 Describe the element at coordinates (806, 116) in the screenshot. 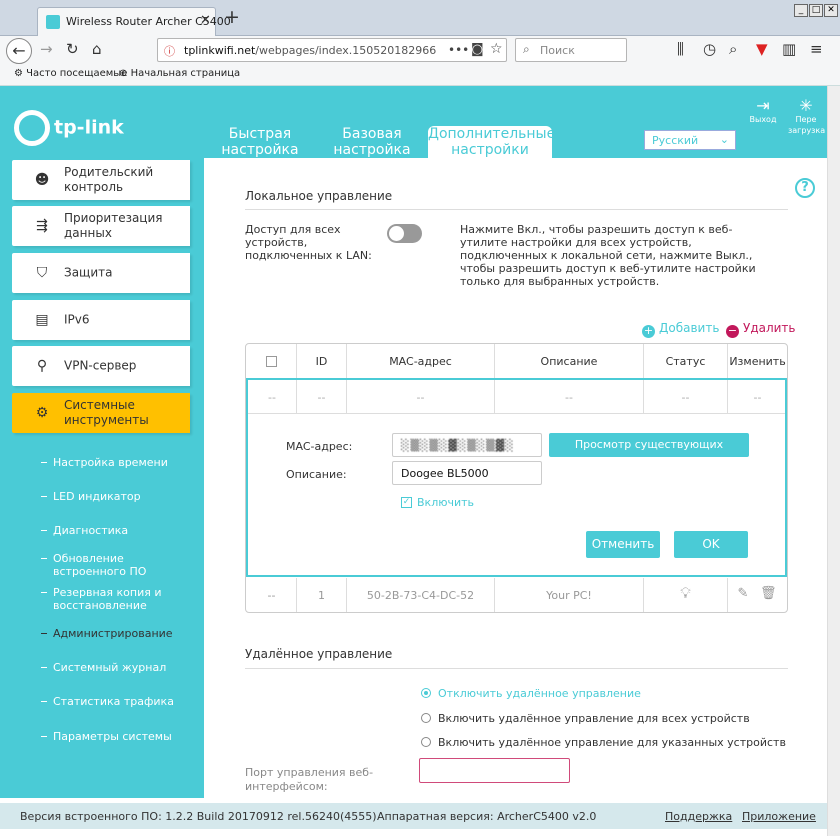

I see `reboot-button: ✳ Пере загрузка` at that location.